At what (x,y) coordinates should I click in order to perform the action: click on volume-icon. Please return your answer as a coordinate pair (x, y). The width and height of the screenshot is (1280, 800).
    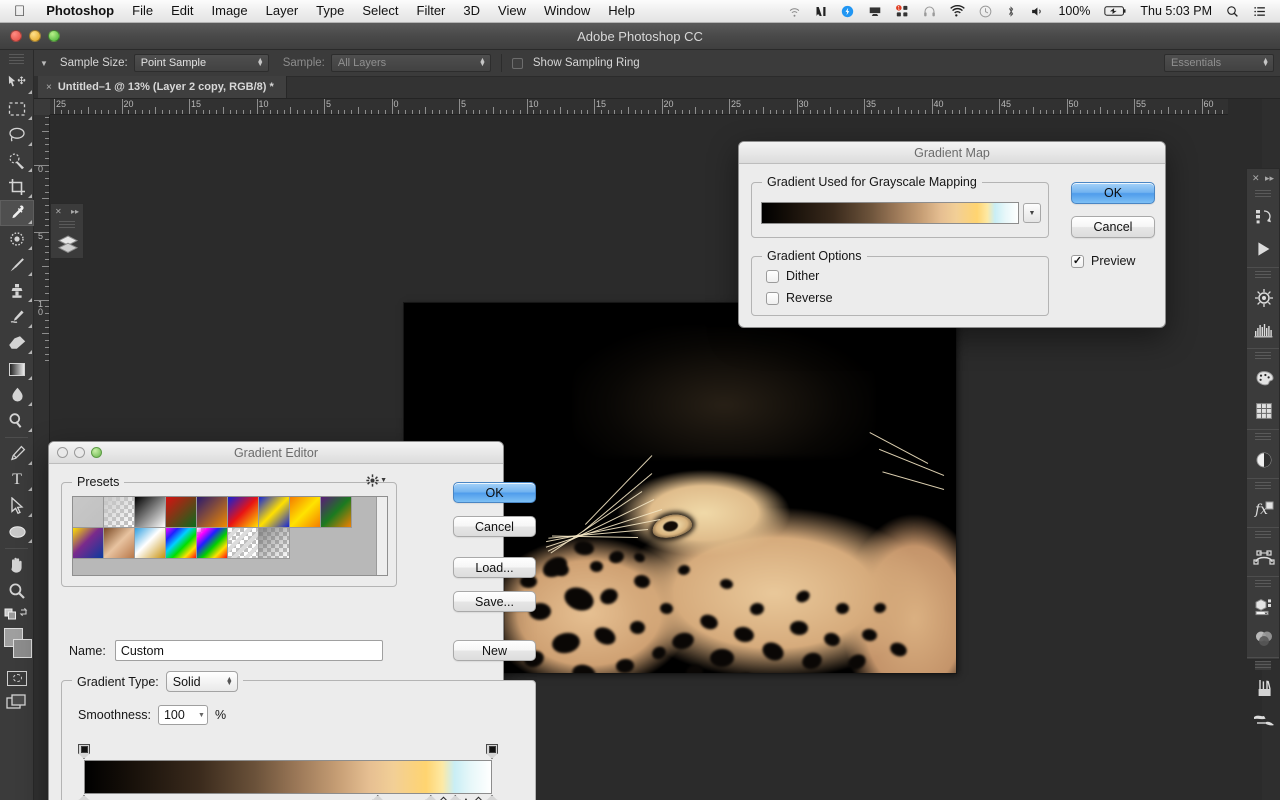
    Looking at the image, I should click on (1037, 11).